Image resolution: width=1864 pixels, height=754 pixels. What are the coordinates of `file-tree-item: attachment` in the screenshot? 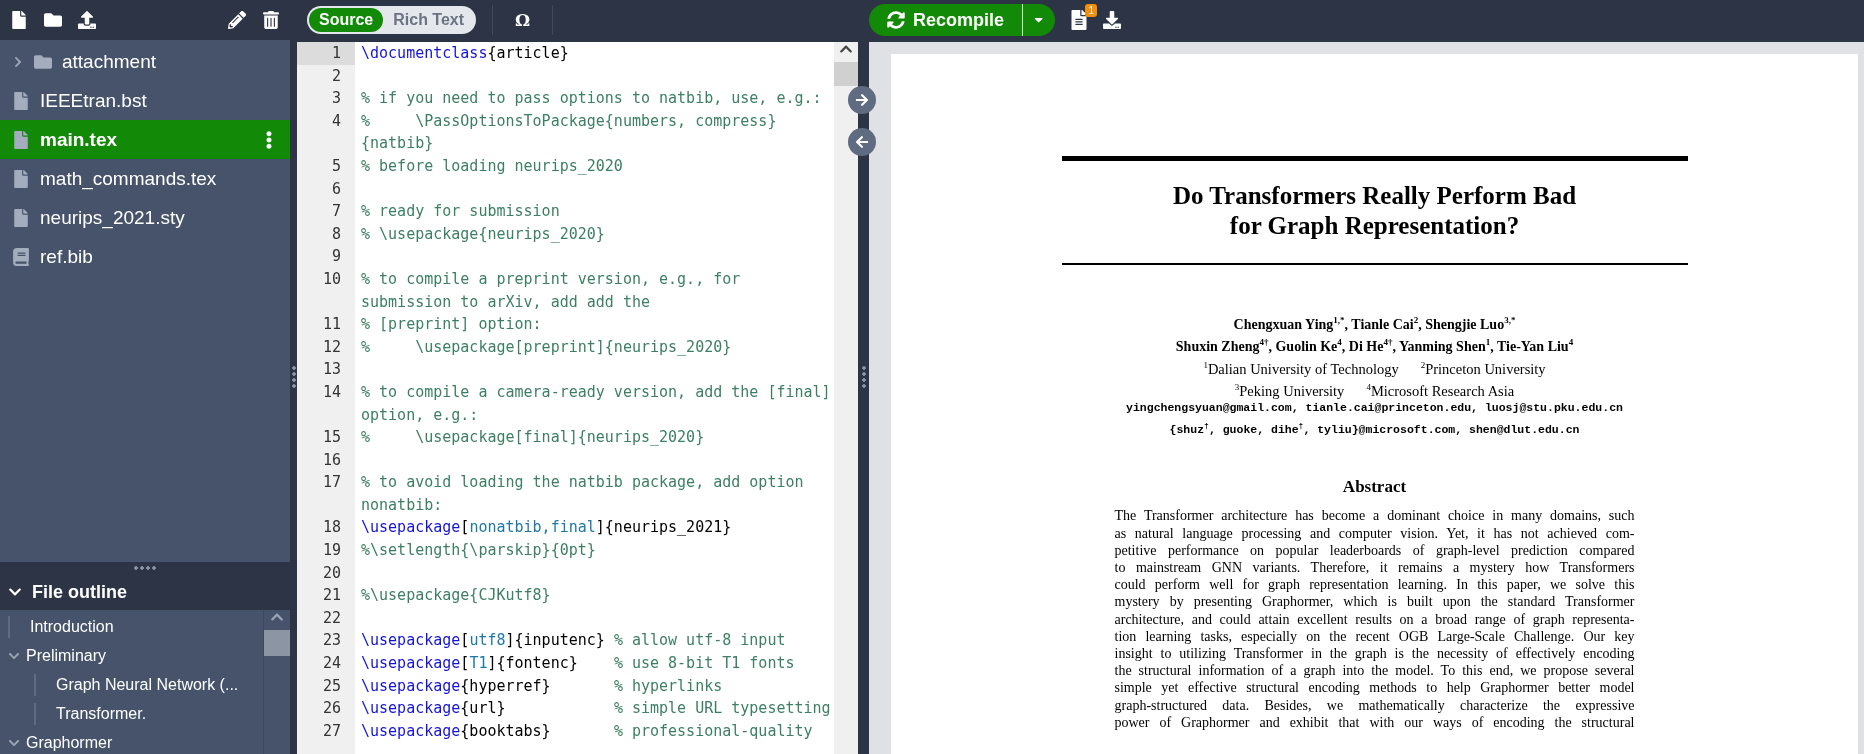 It's located at (145, 61).